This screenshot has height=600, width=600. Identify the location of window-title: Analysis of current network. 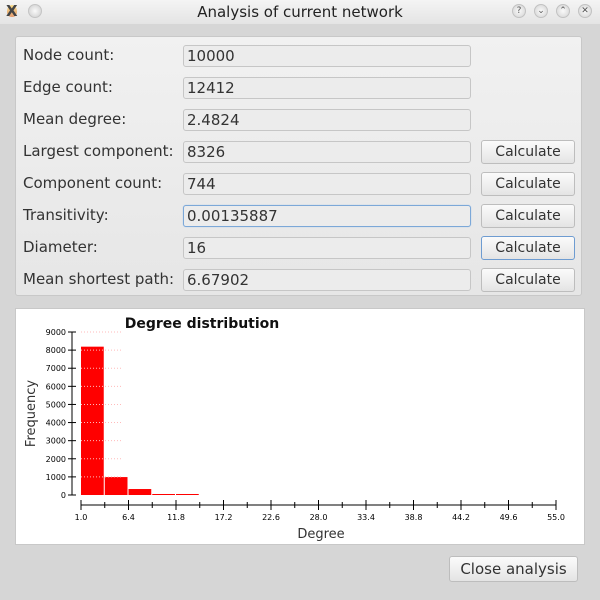
(300, 12).